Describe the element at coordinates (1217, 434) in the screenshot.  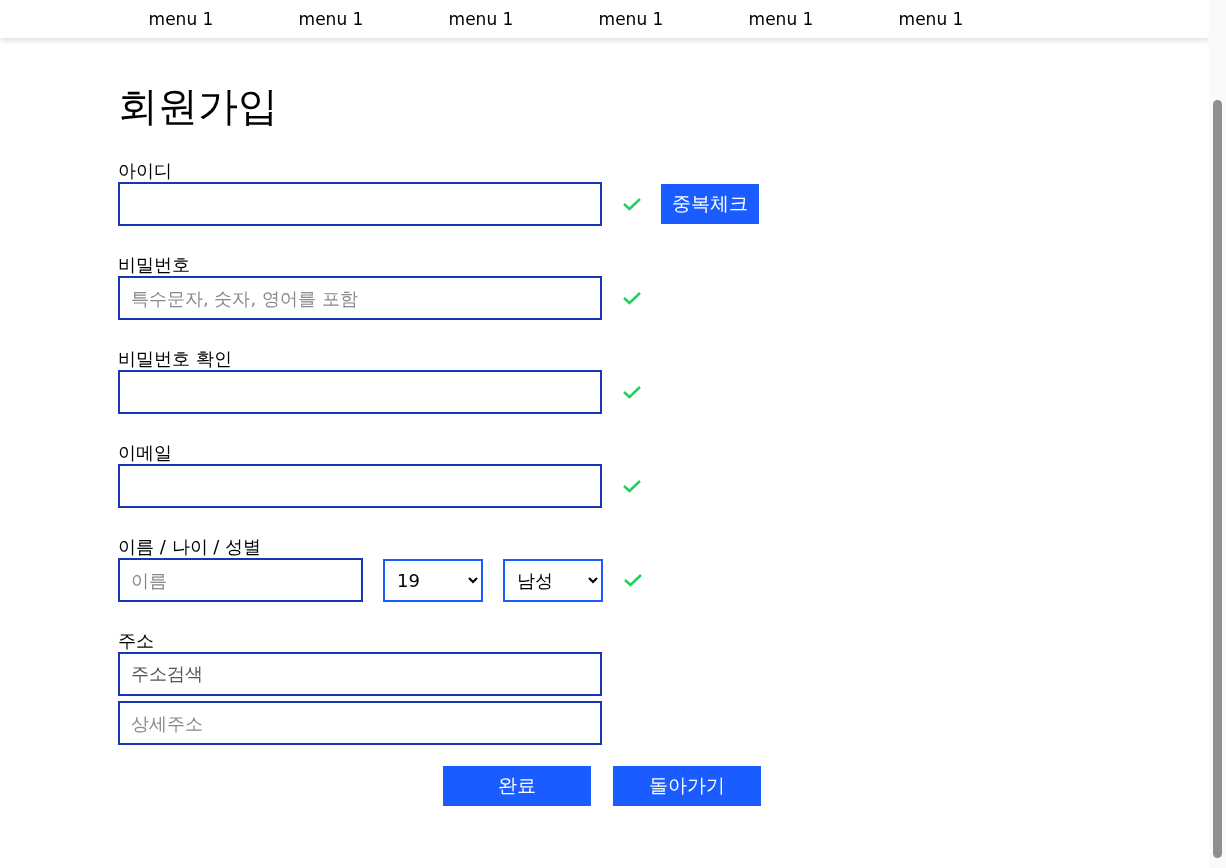
I see `scrollbar` at that location.